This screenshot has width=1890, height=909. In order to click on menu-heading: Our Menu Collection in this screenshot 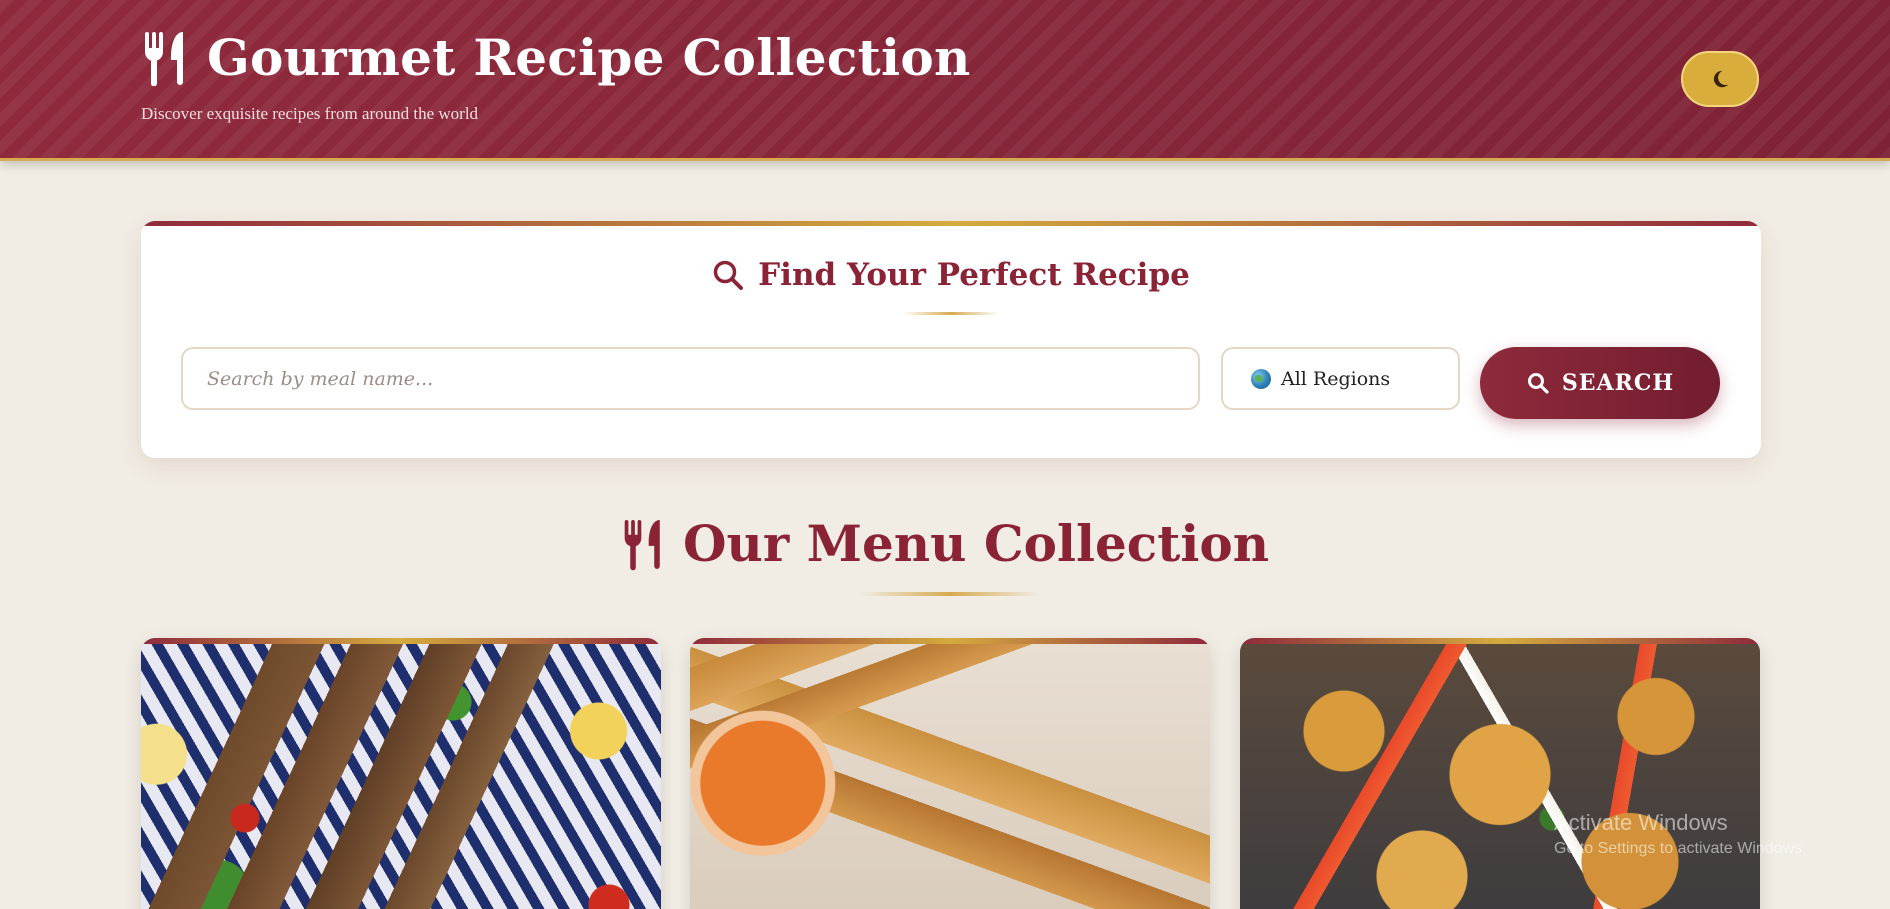, I will do `click(945, 543)`.